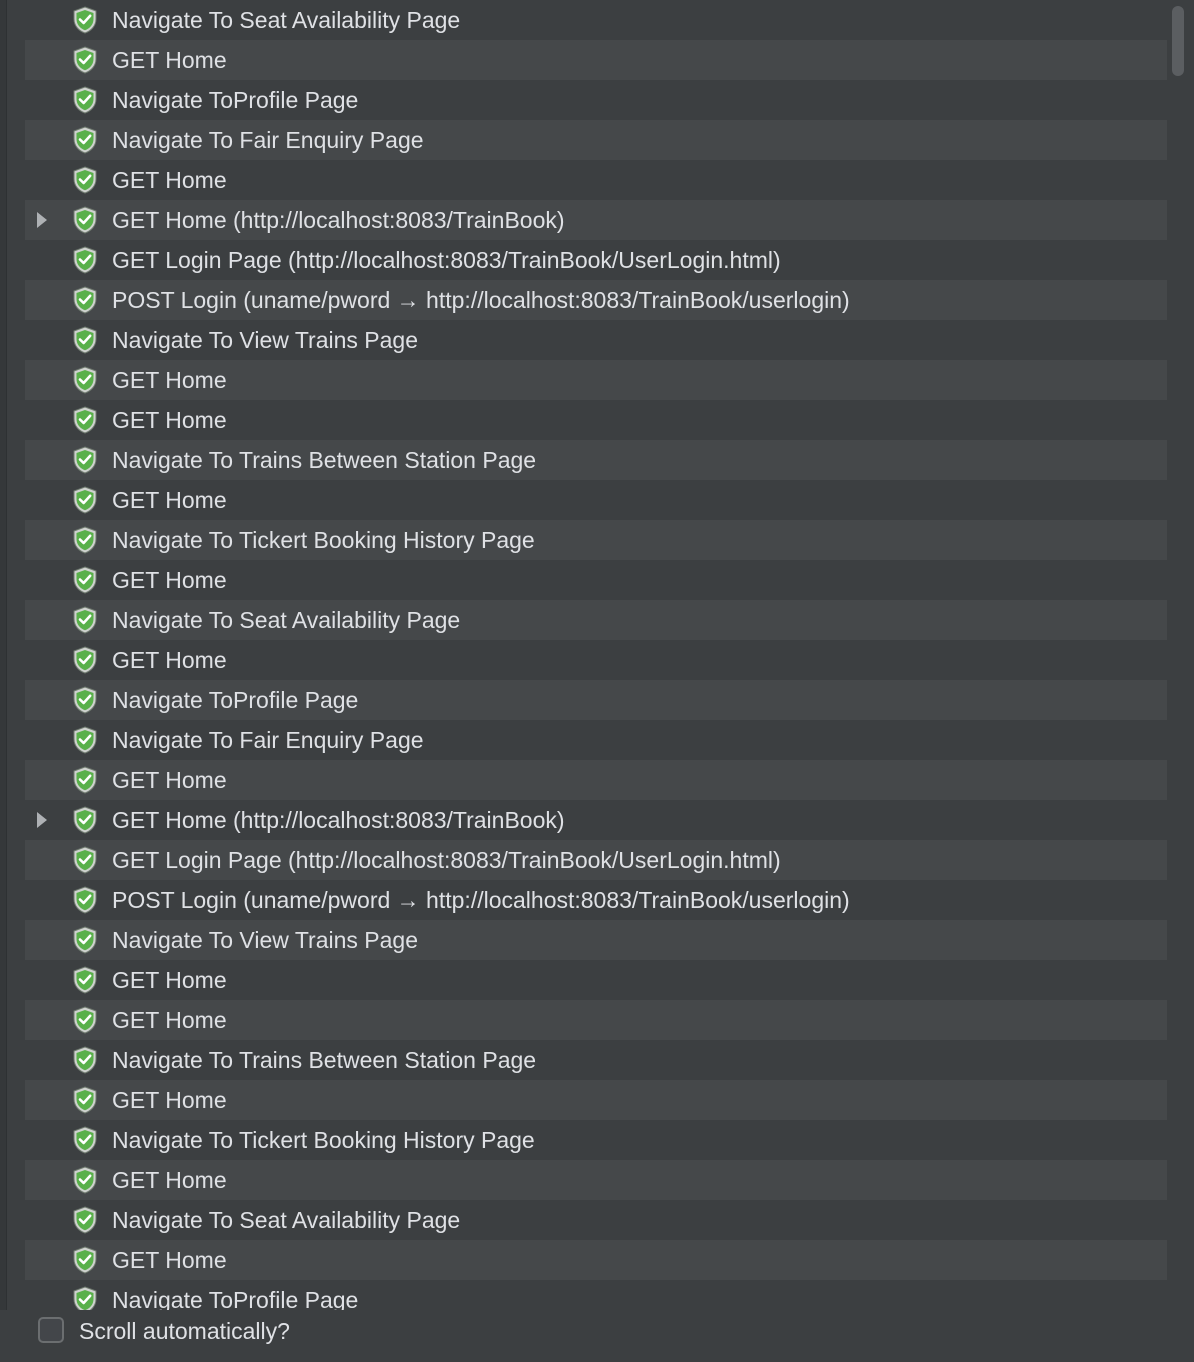 The image size is (1194, 1362). Describe the element at coordinates (1178, 41) in the screenshot. I see `scrollbar-thumb` at that location.